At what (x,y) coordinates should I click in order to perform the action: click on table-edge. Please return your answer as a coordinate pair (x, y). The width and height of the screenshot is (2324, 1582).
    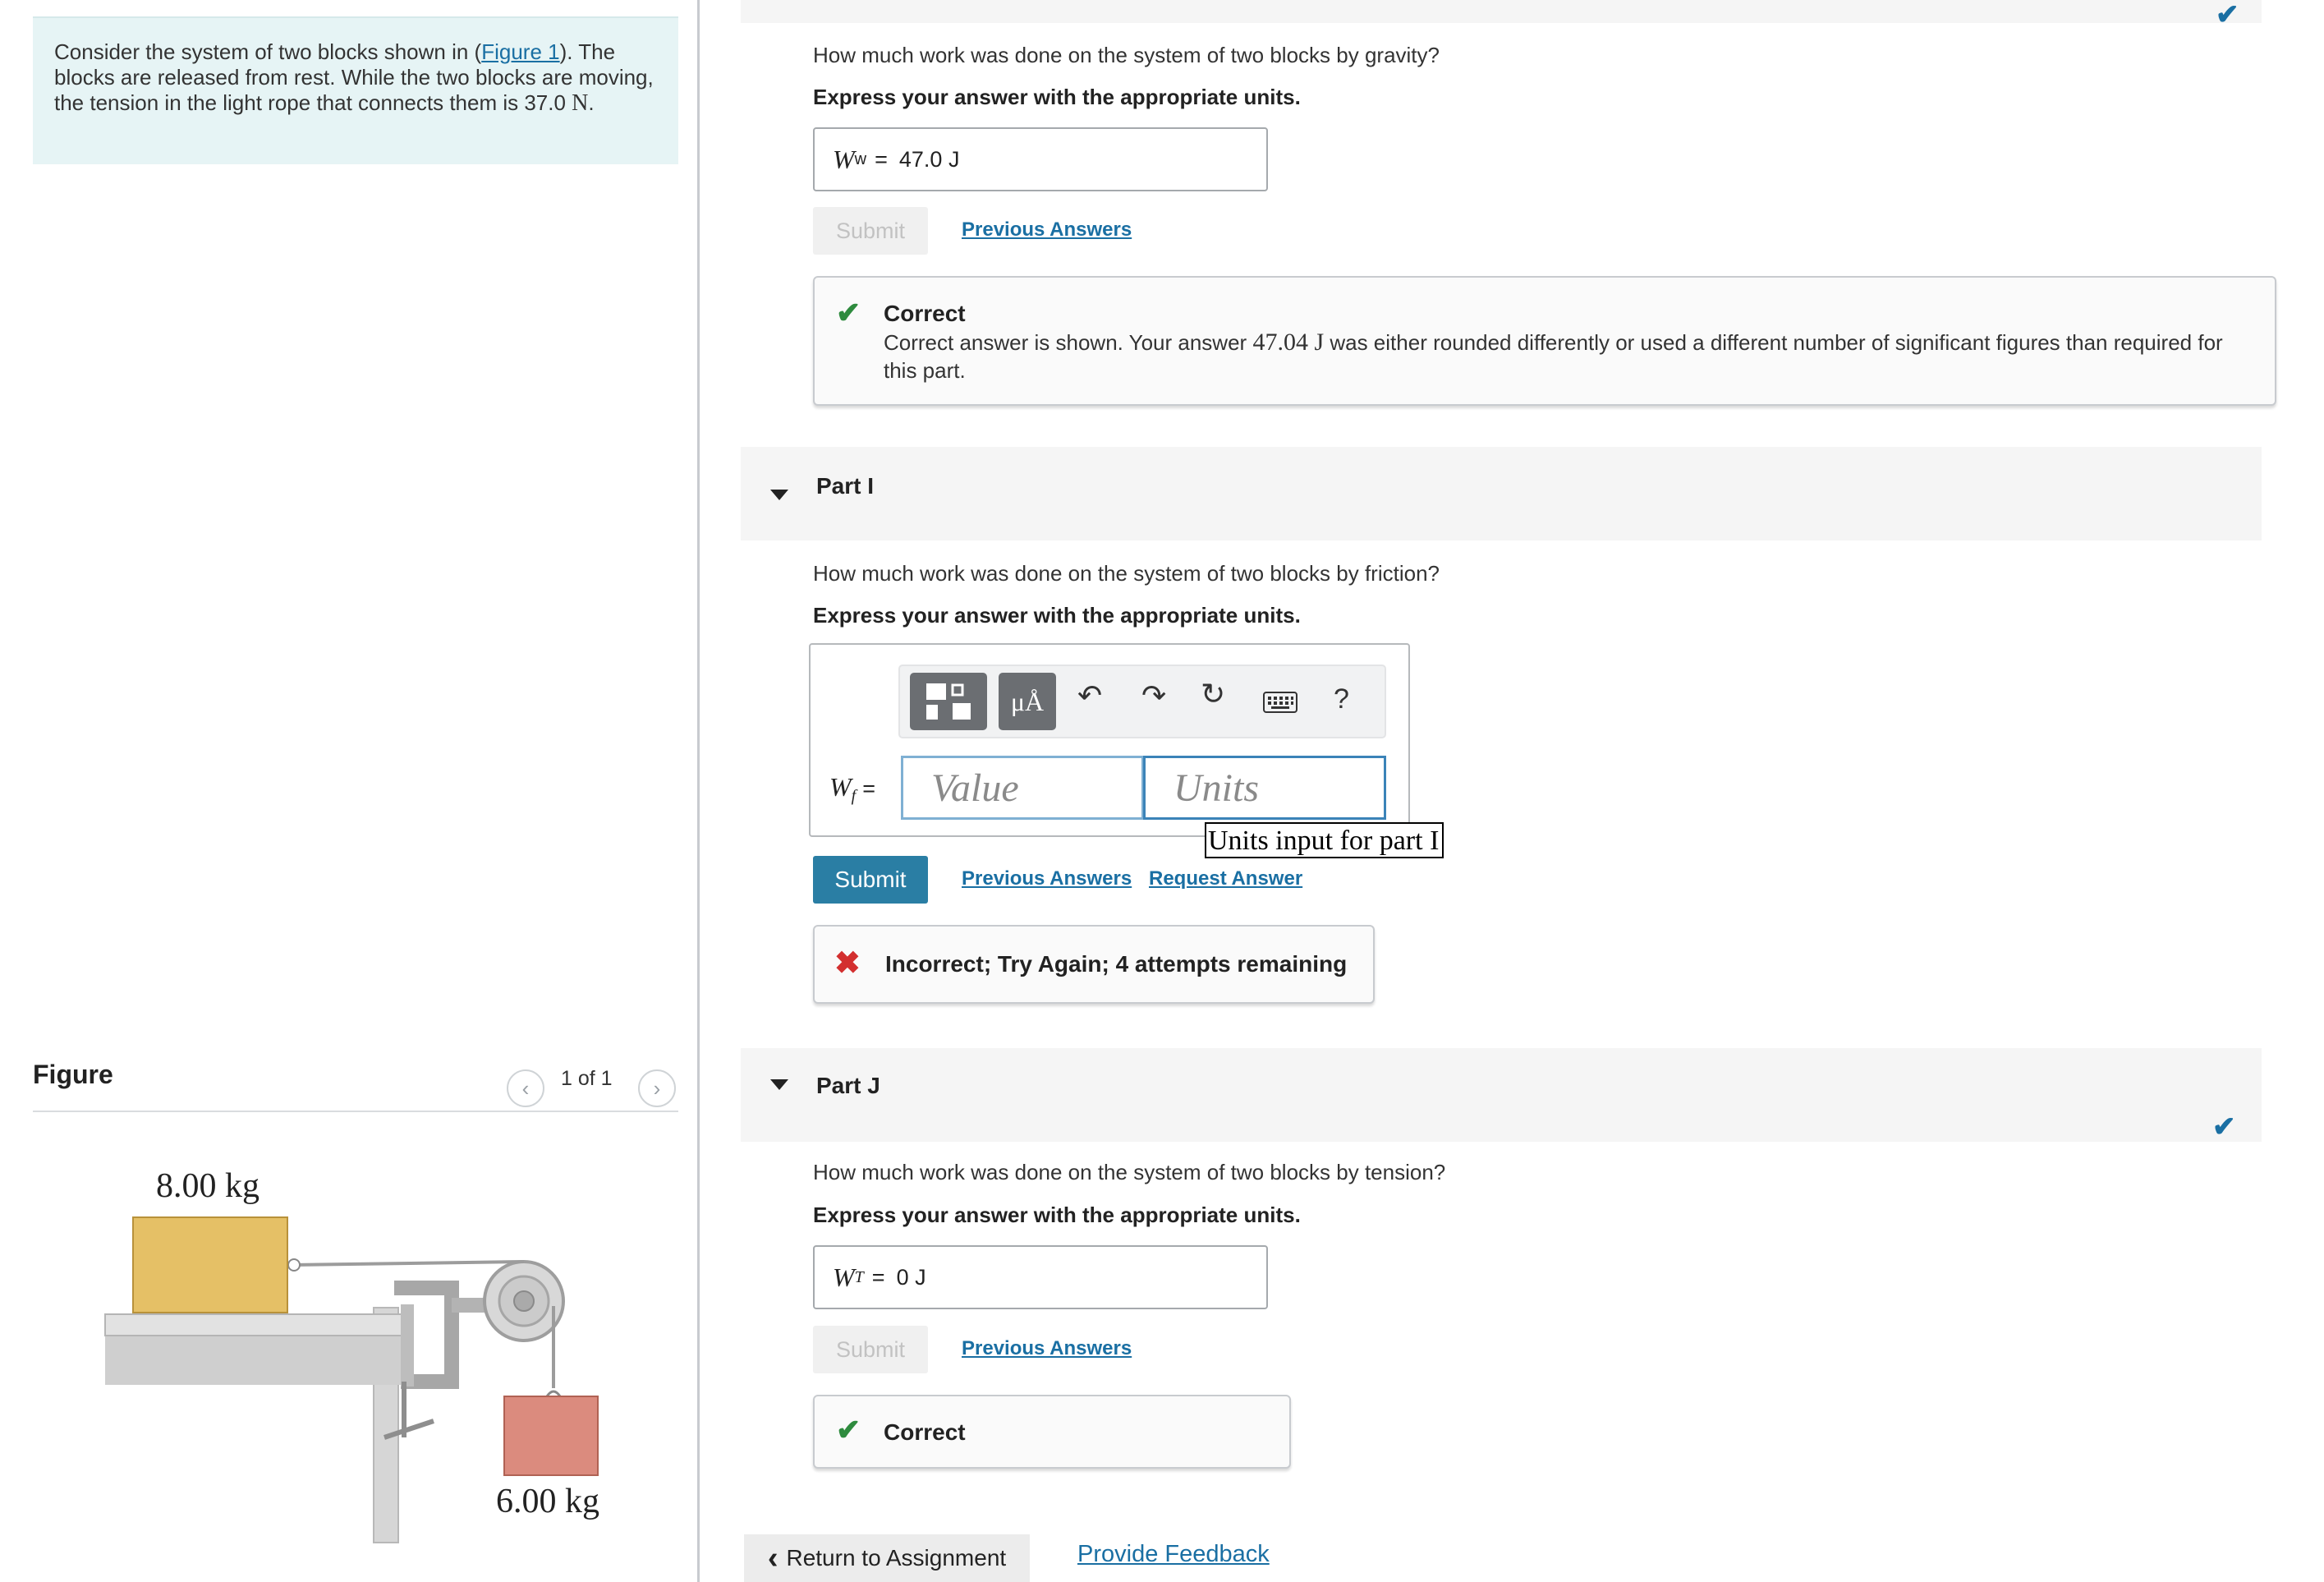
    Looking at the image, I should click on (257, 1324).